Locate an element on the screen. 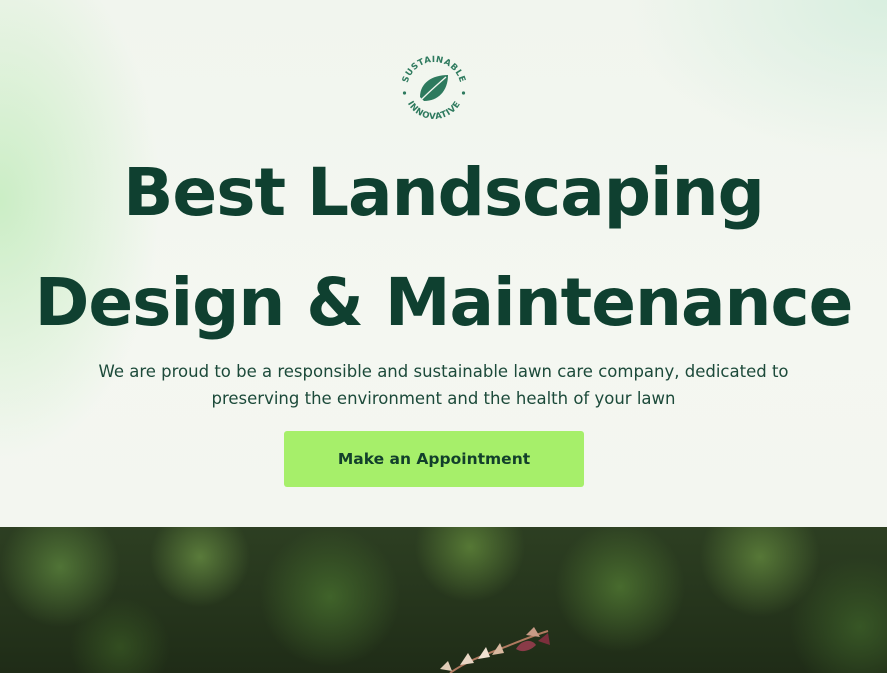 This screenshot has height=673, width=887. seal-dot-right is located at coordinates (463, 93).